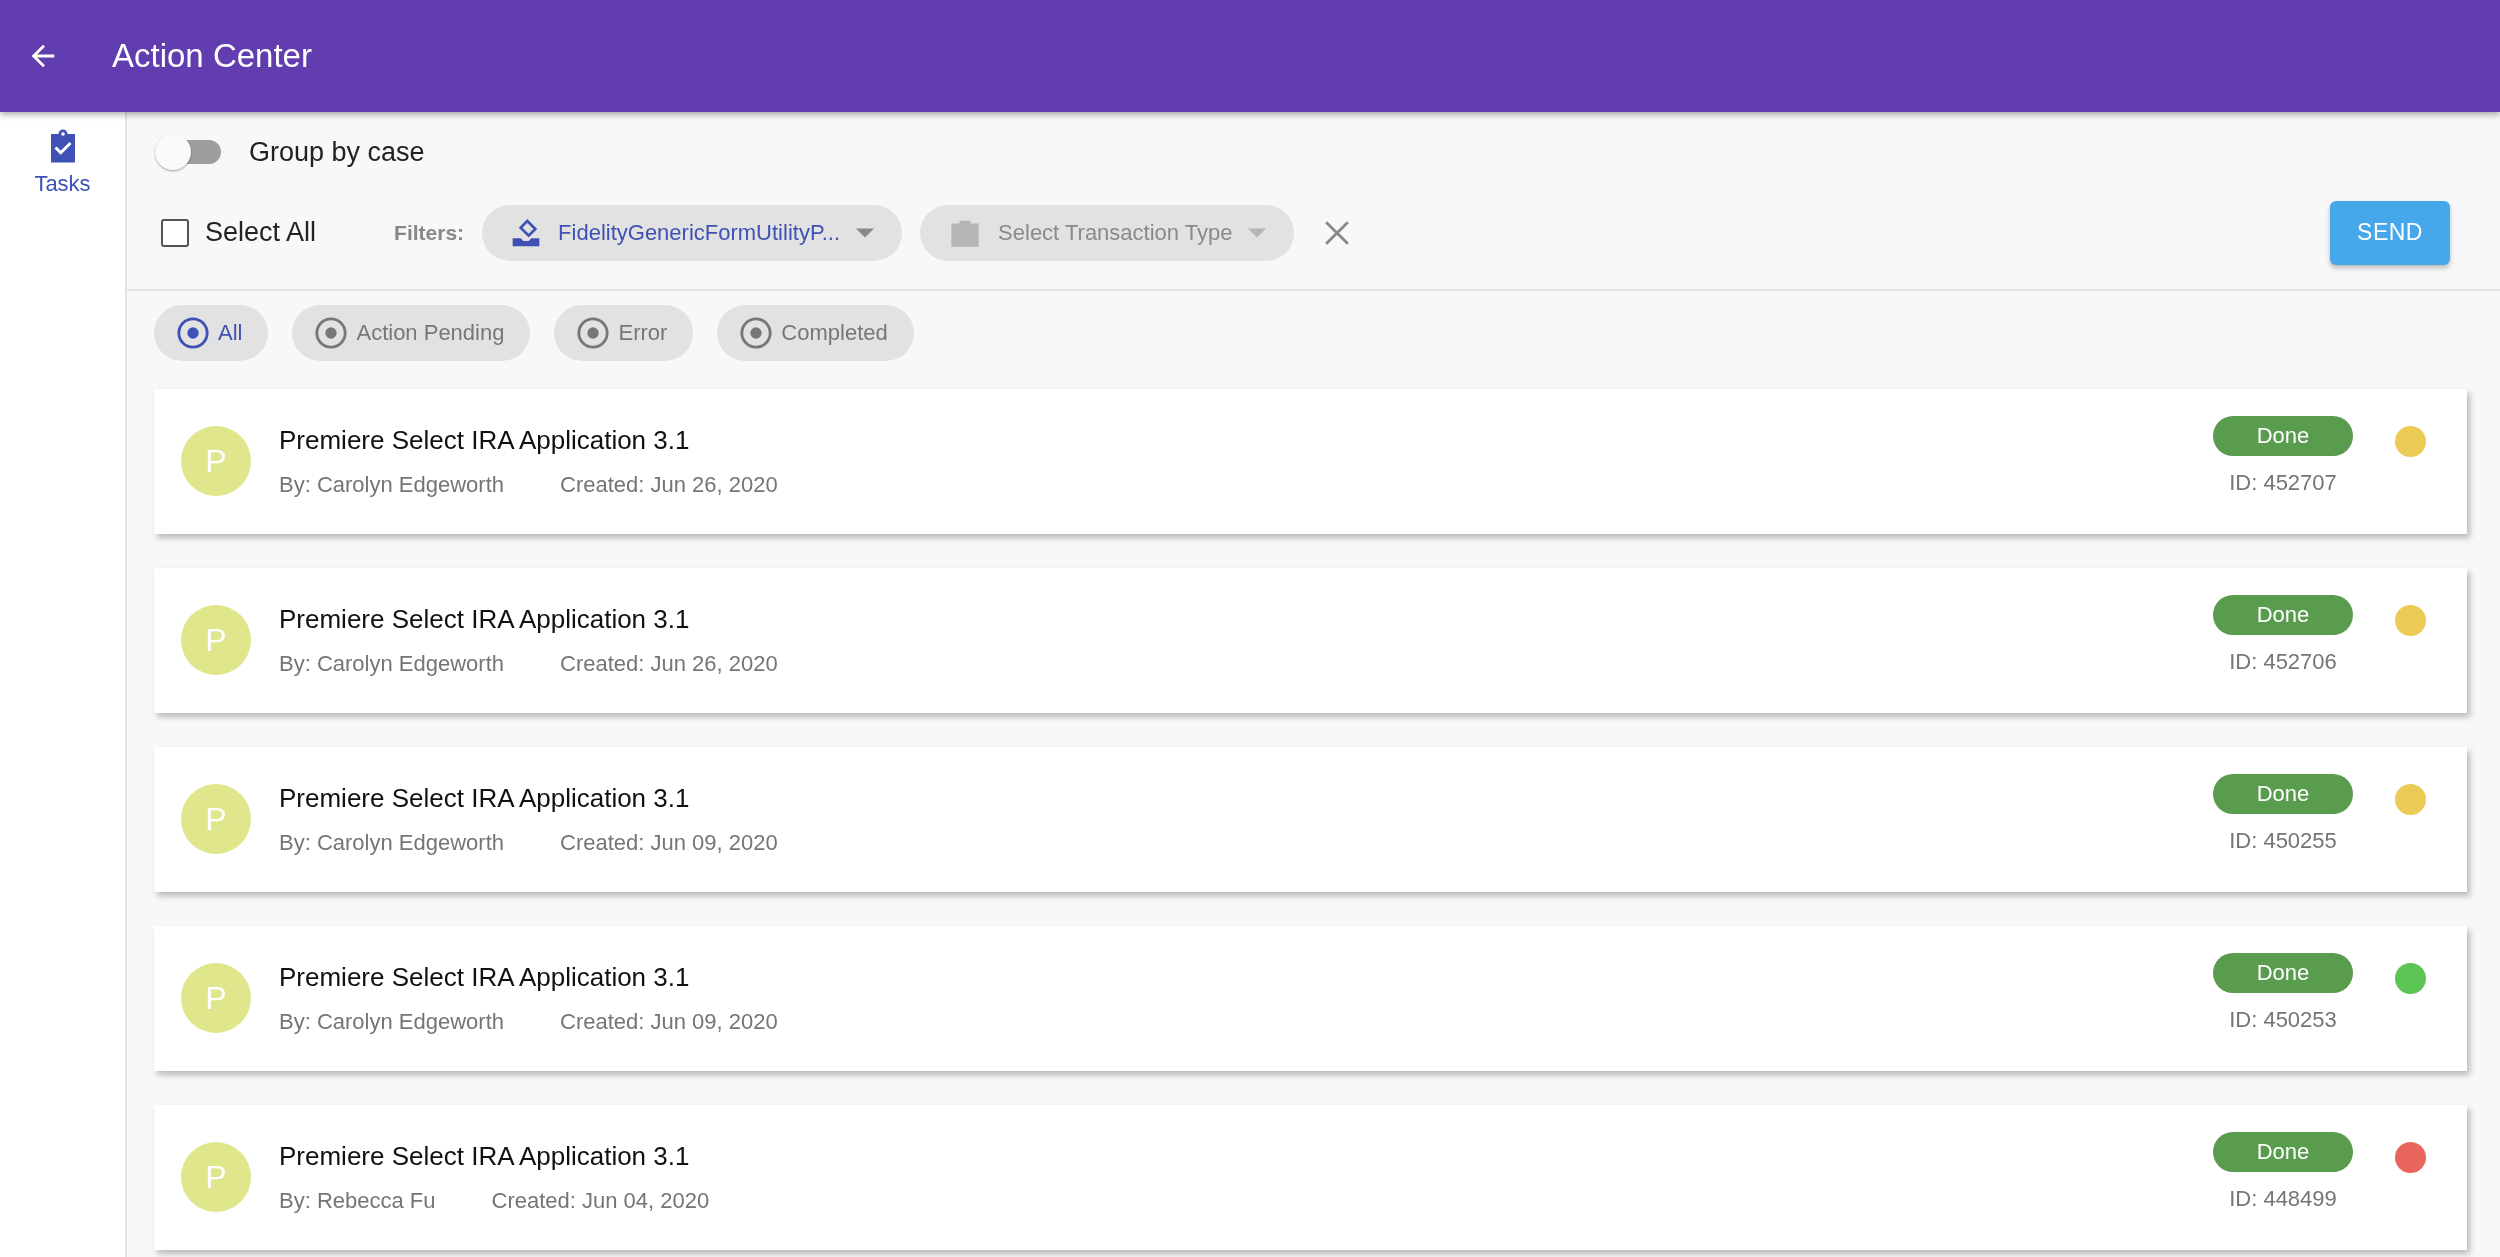  Describe the element at coordinates (62, 164) in the screenshot. I see `tasks-nav-item: Tasks` at that location.